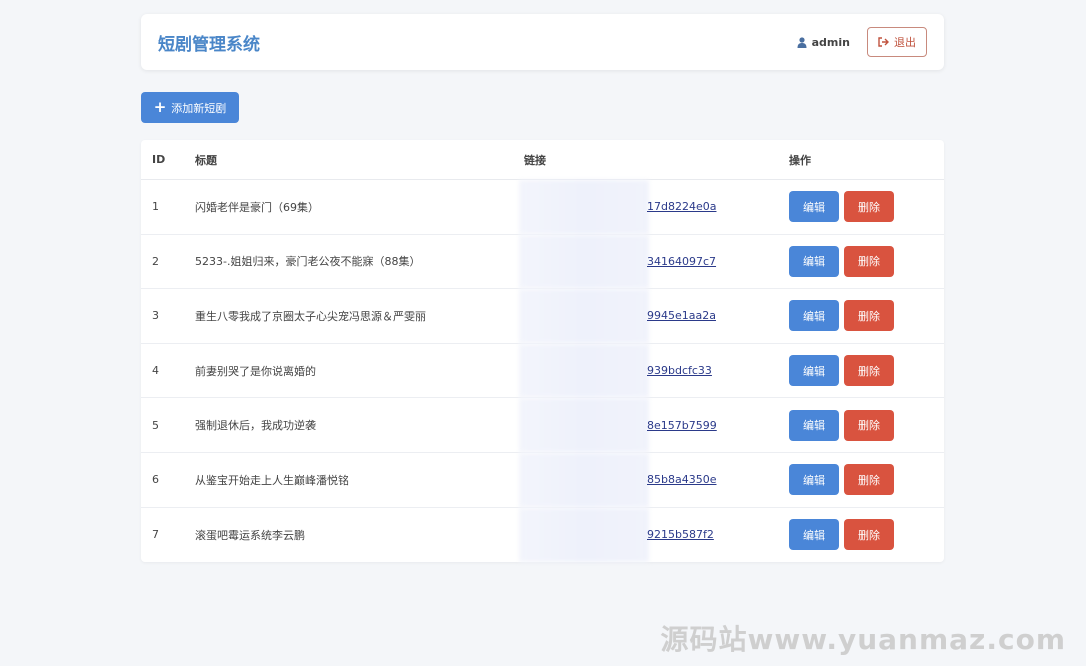 This screenshot has width=1086, height=666. I want to click on cell-id: 5, so click(155, 425).